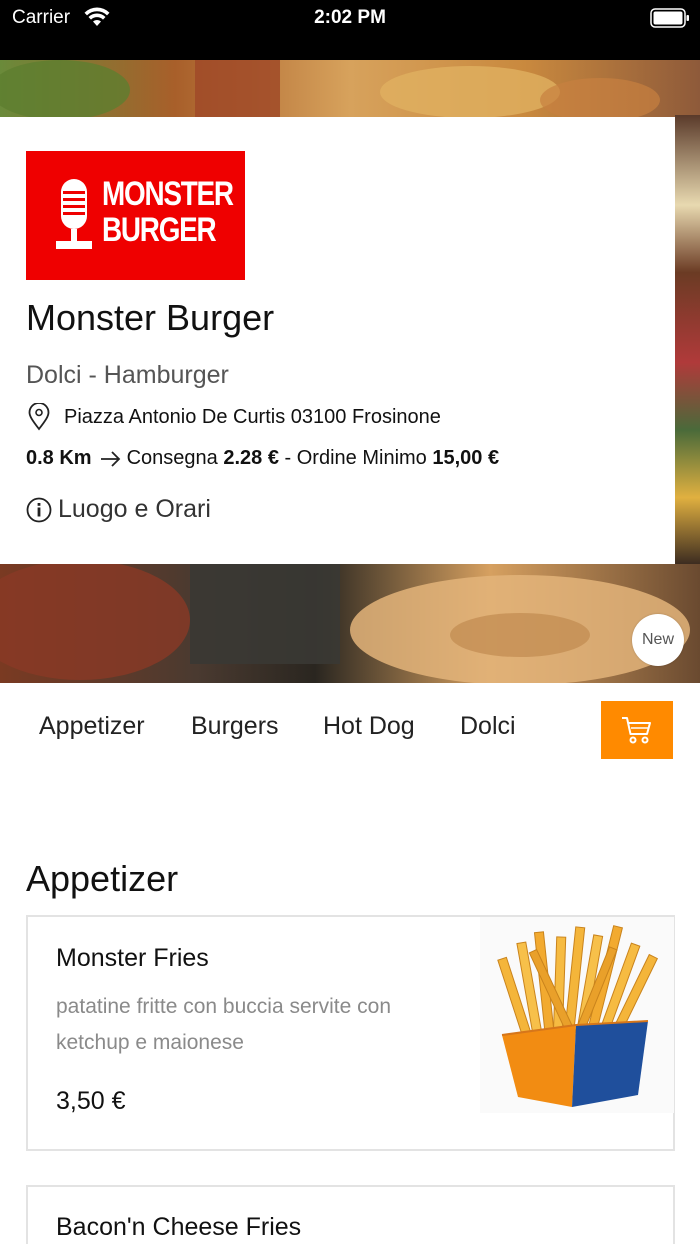 The height and width of the screenshot is (1244, 700). What do you see at coordinates (658, 640) in the screenshot?
I see `new-badge: New` at bounding box center [658, 640].